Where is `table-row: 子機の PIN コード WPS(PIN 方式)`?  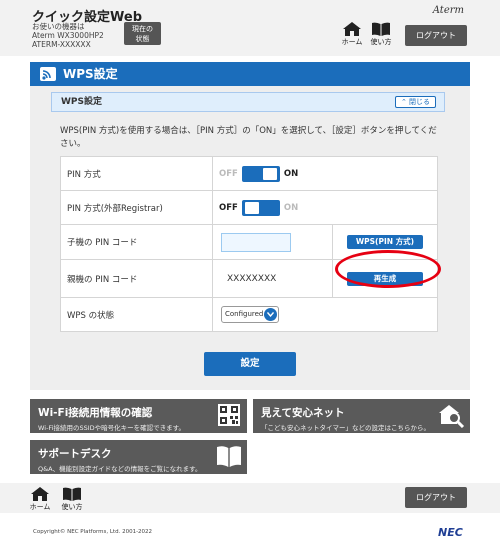 table-row: 子機の PIN コード WPS(PIN 方式) is located at coordinates (249, 242).